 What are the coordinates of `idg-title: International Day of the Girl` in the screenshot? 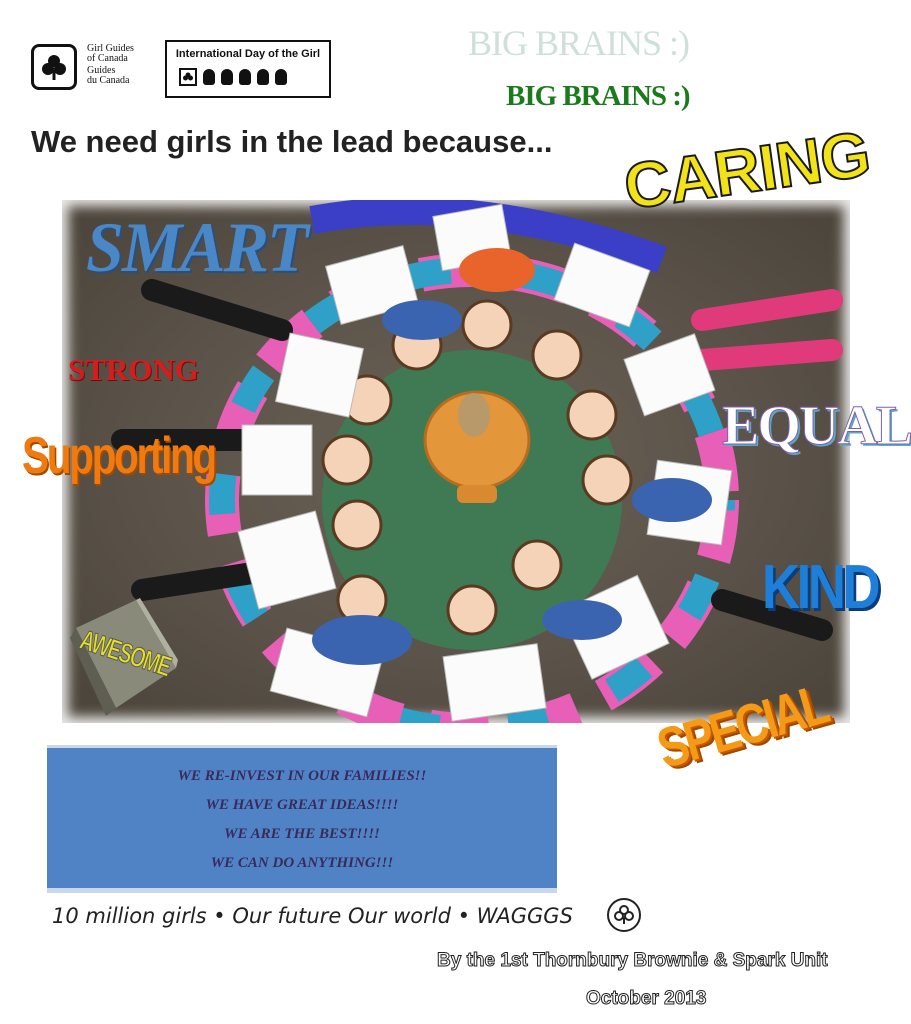 It's located at (248, 54).